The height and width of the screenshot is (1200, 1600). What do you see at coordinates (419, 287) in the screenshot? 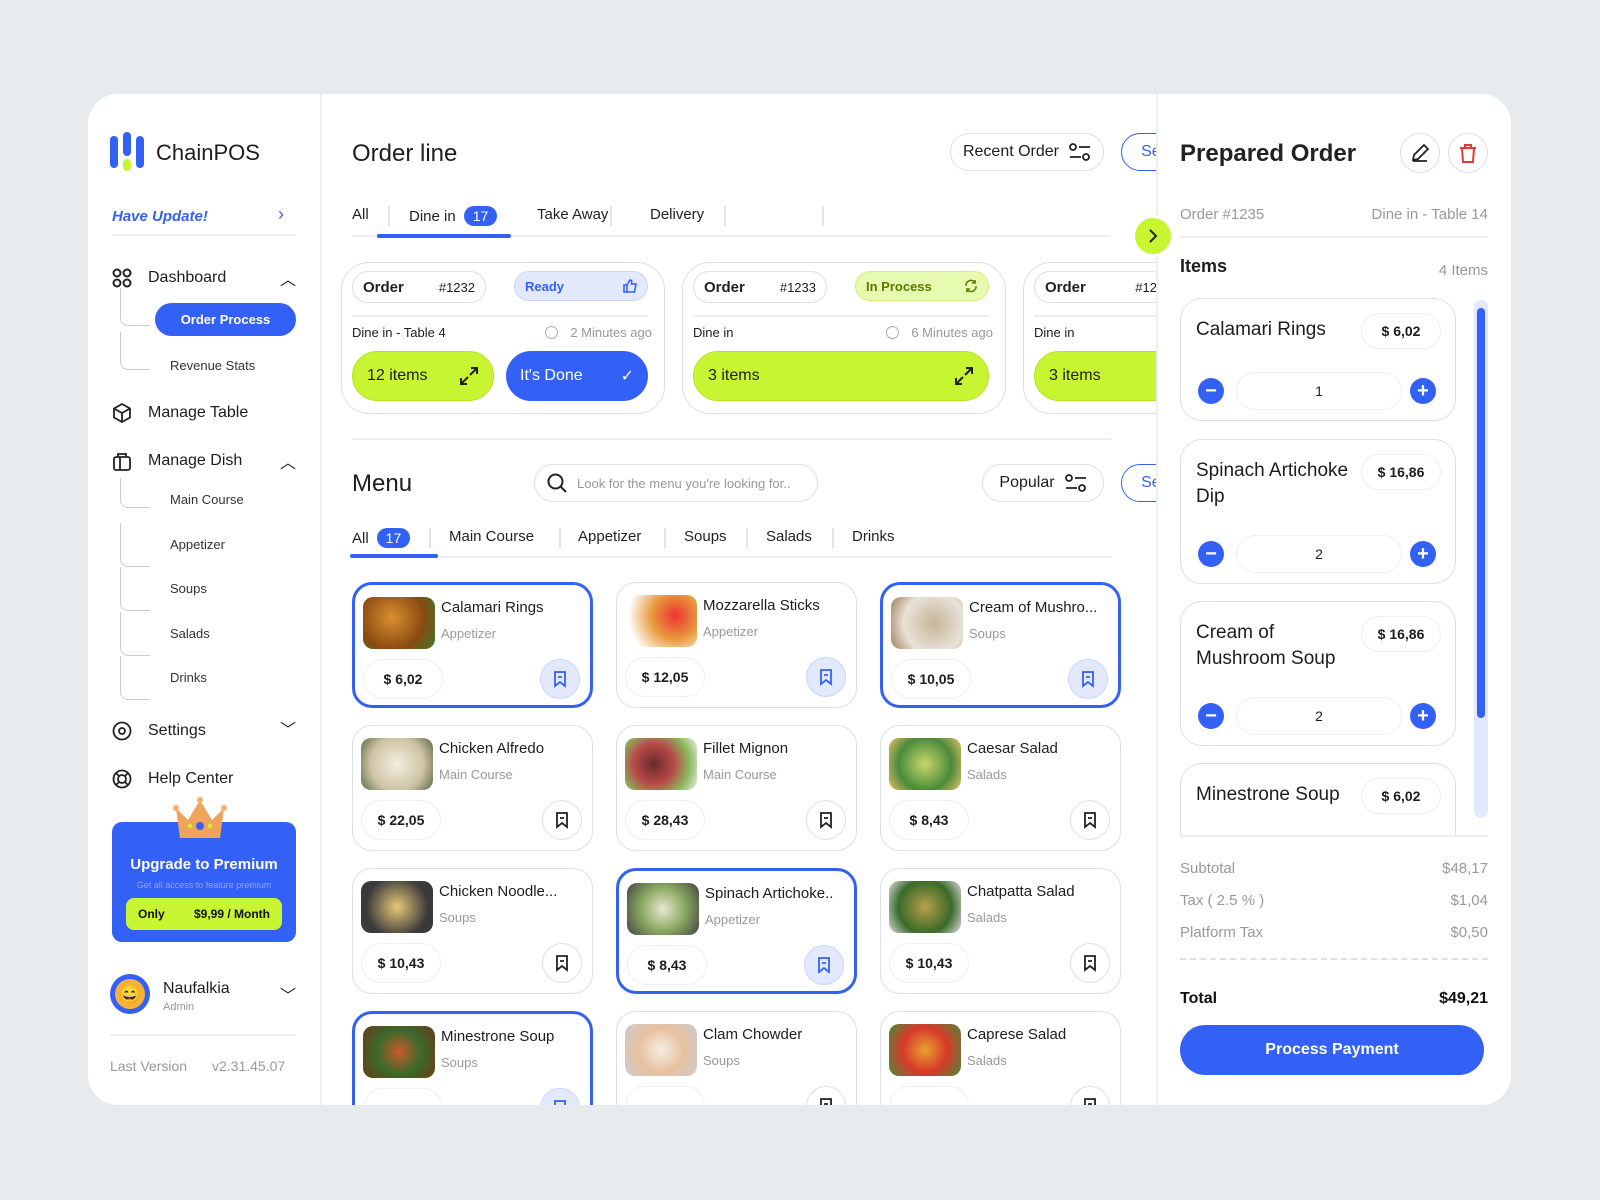
I see `order-number-chip: Order #1232` at bounding box center [419, 287].